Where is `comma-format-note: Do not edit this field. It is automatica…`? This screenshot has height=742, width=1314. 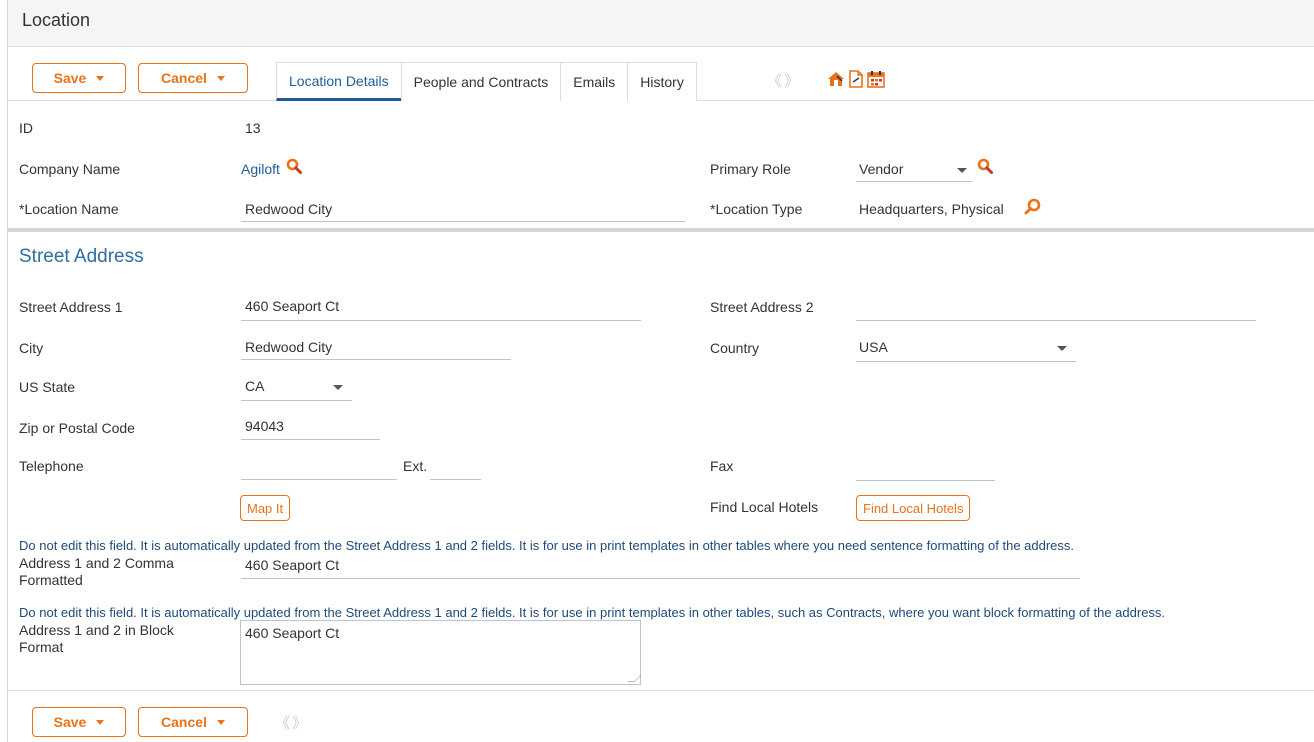
comma-format-note: Do not edit this field. It is automatica… is located at coordinates (547, 545).